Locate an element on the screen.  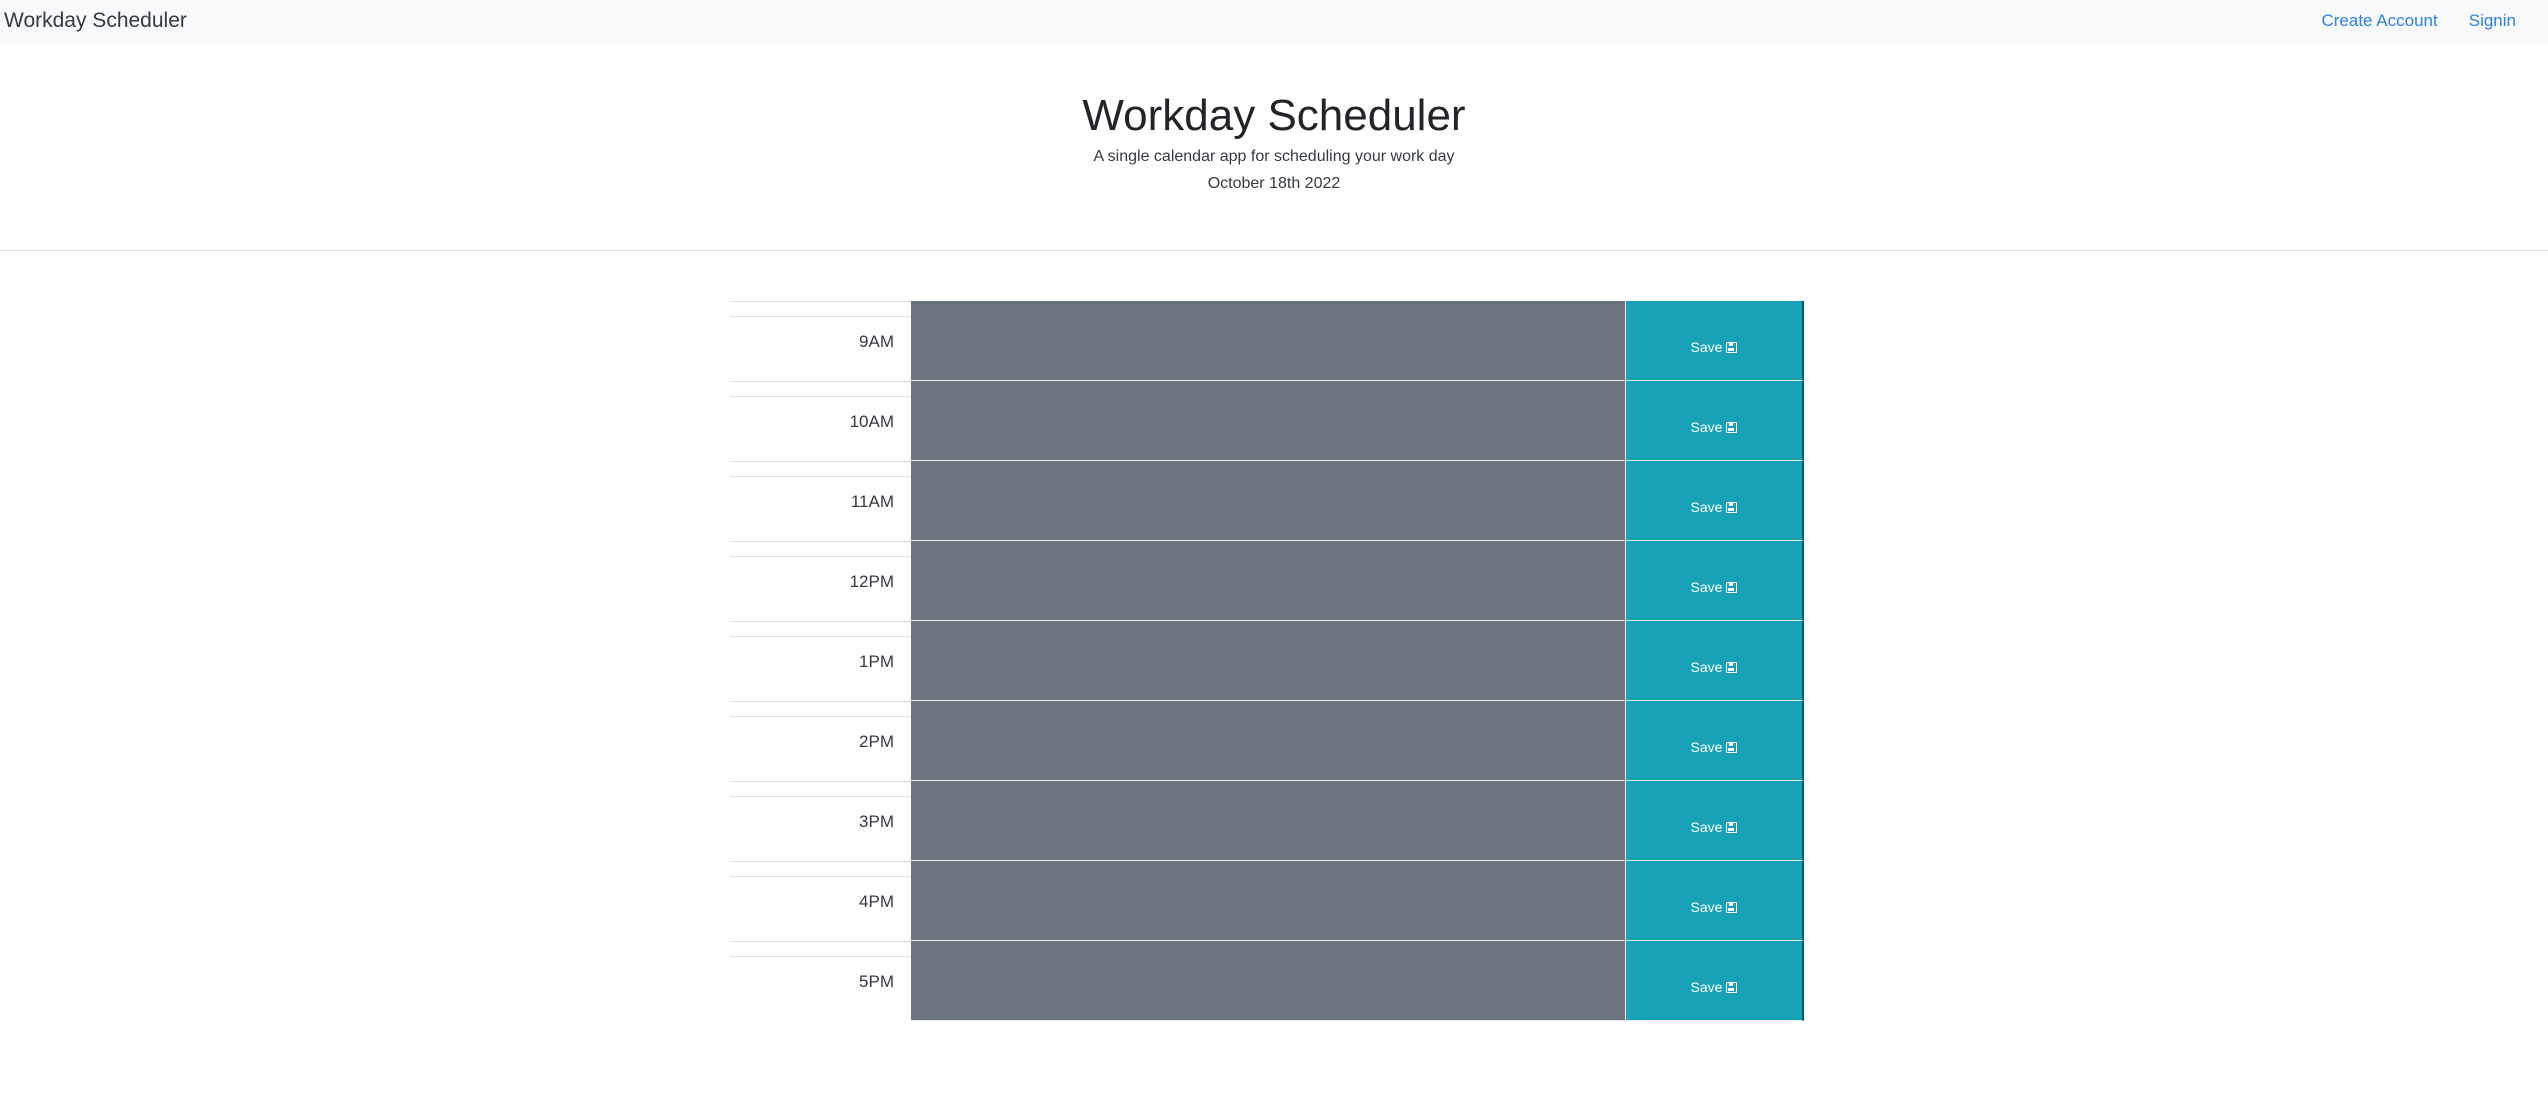
time-block-row: 10AM Save is located at coordinates (1267, 421).